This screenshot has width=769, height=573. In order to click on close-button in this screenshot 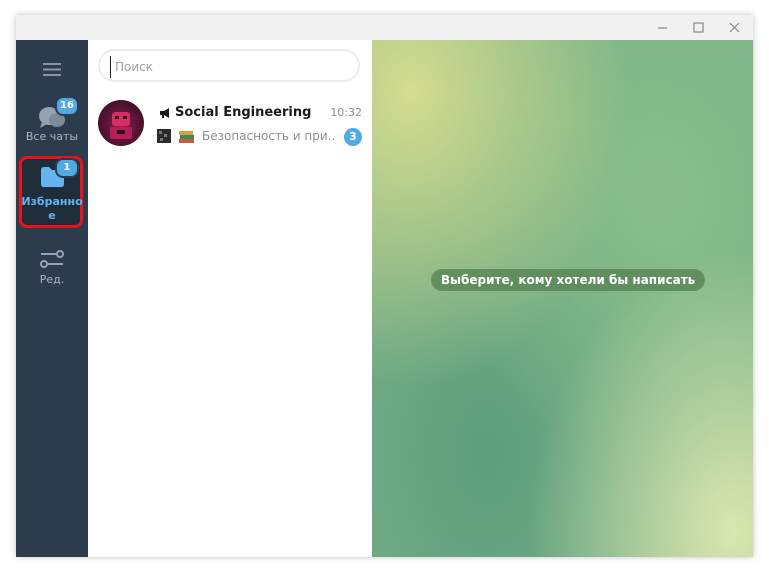, I will do `click(734, 27)`.